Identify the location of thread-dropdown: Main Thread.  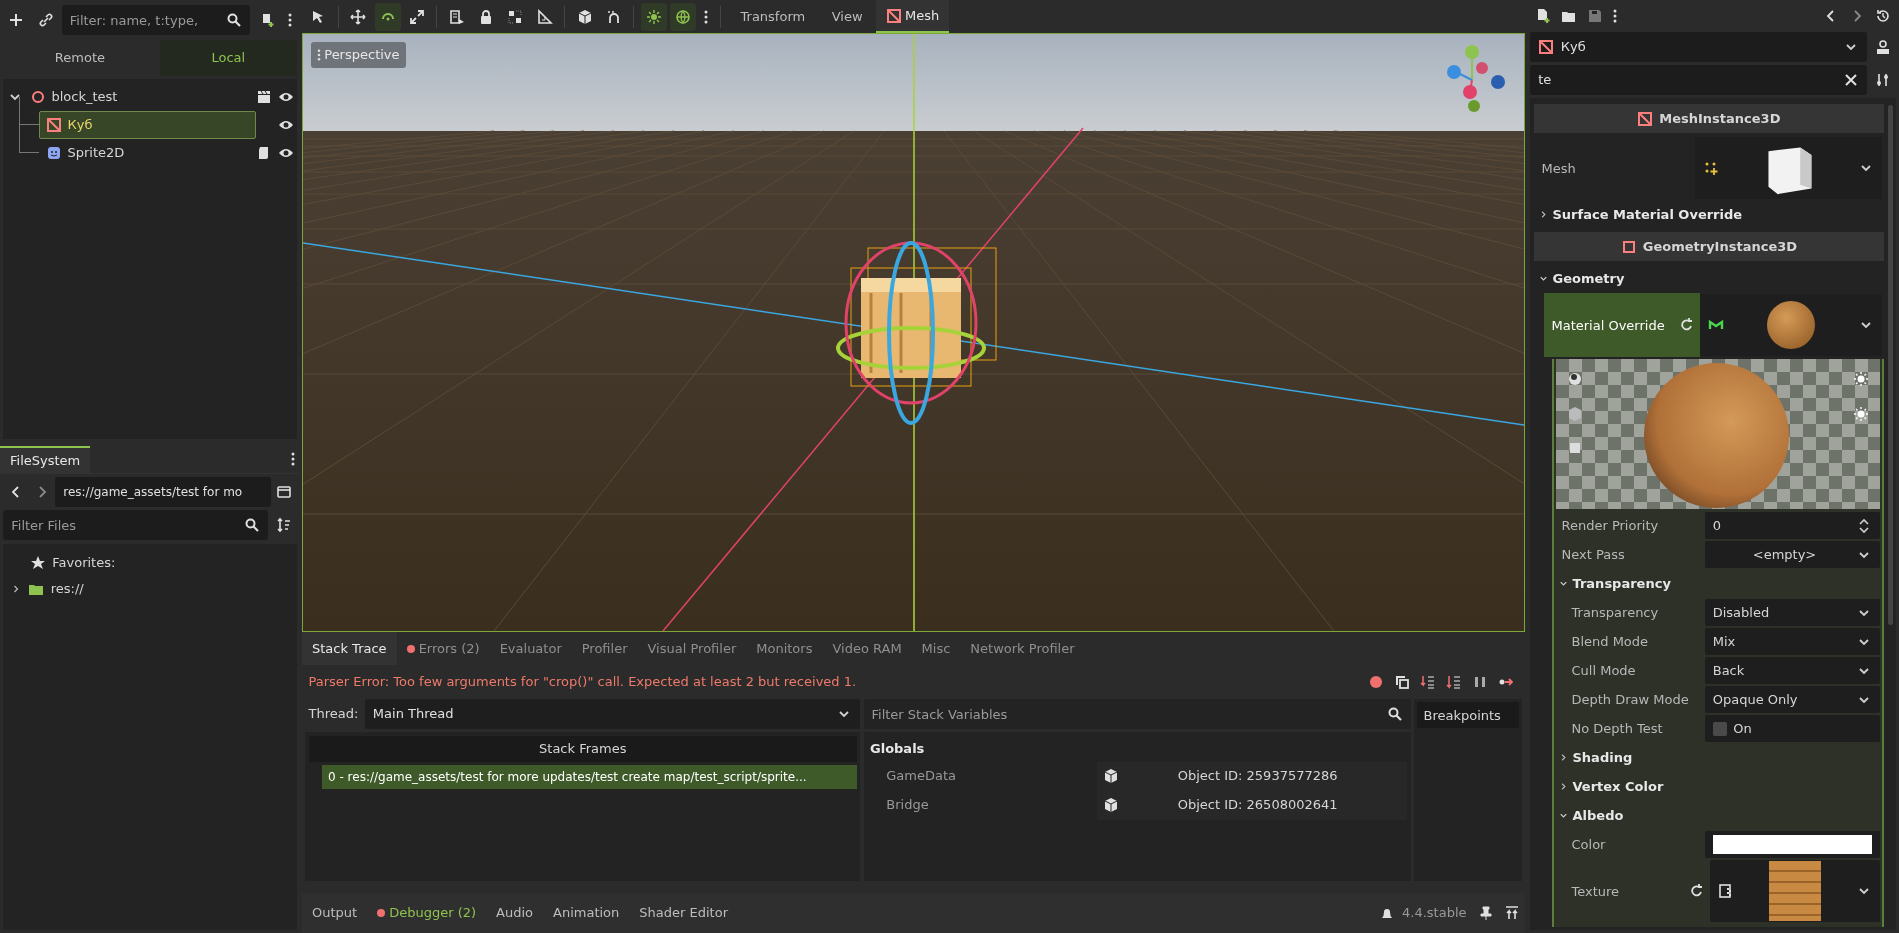
(612, 714).